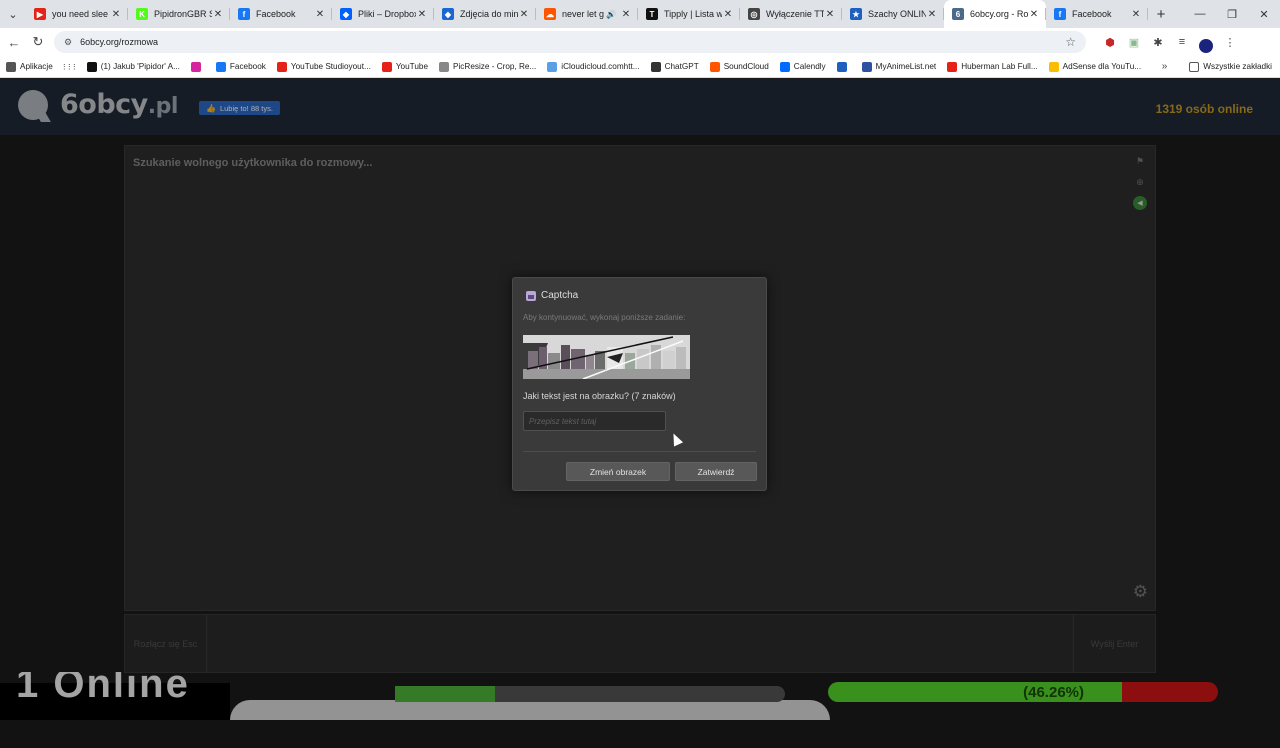 This screenshot has width=1280, height=748. Describe the element at coordinates (1158, 42) in the screenshot. I see `extensions-puzzle-icon: ✱` at that location.